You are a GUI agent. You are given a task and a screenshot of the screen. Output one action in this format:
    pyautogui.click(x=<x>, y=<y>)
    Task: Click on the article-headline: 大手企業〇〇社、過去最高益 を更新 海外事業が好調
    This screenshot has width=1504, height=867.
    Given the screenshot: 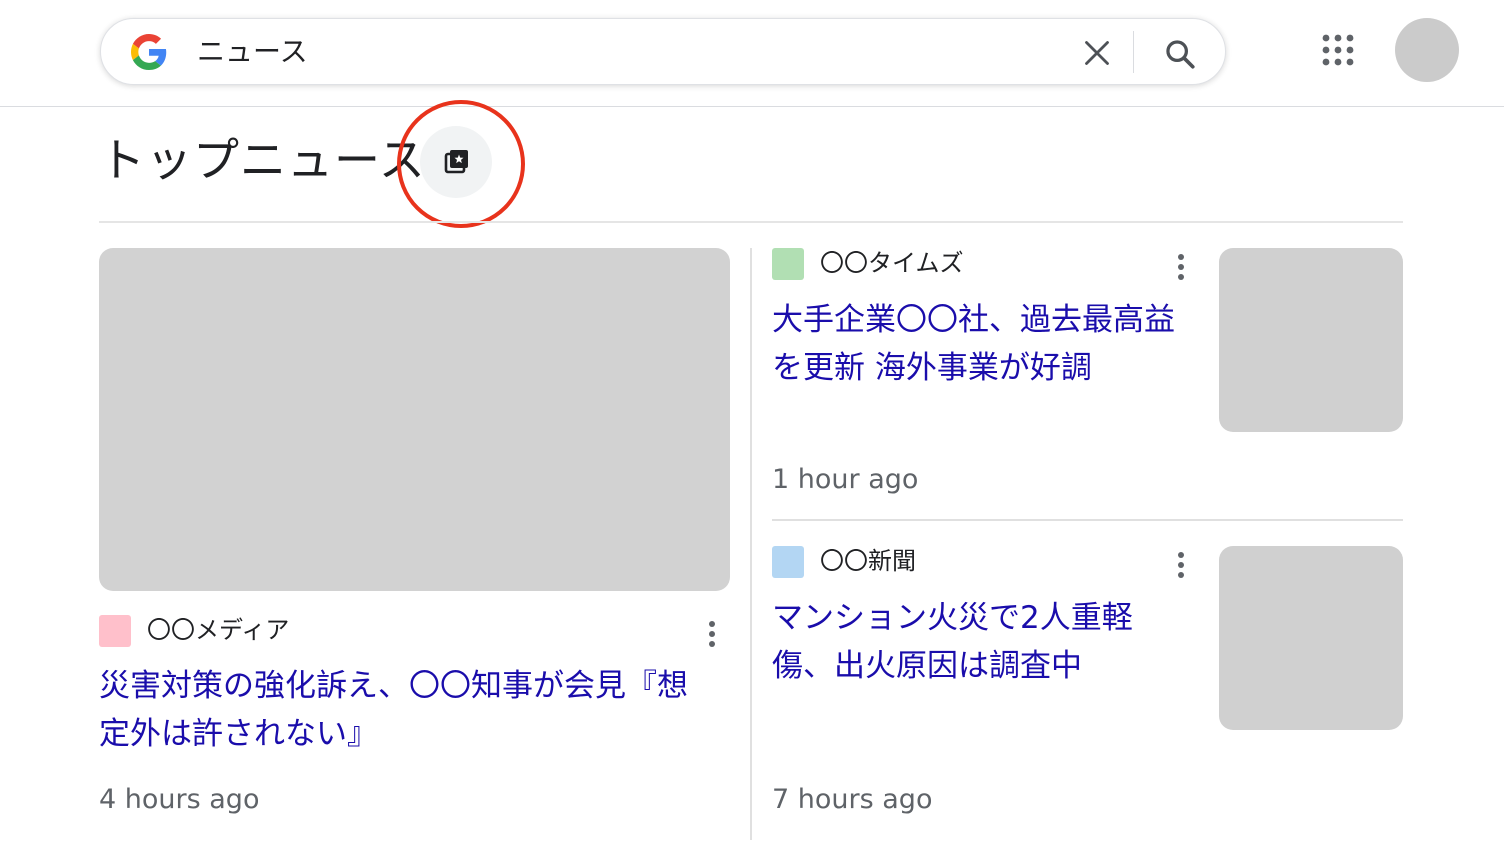 What is the action you would take?
    pyautogui.click(x=987, y=344)
    